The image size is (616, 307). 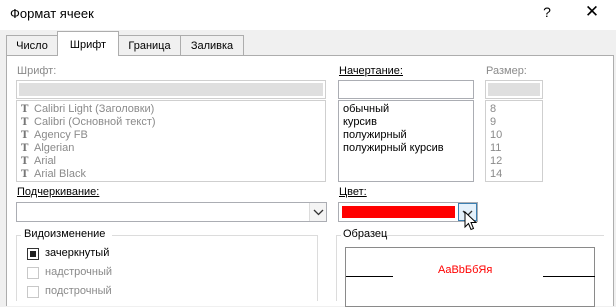 I want to click on size-list: 8 9 10 11 12 14, so click(x=514, y=141).